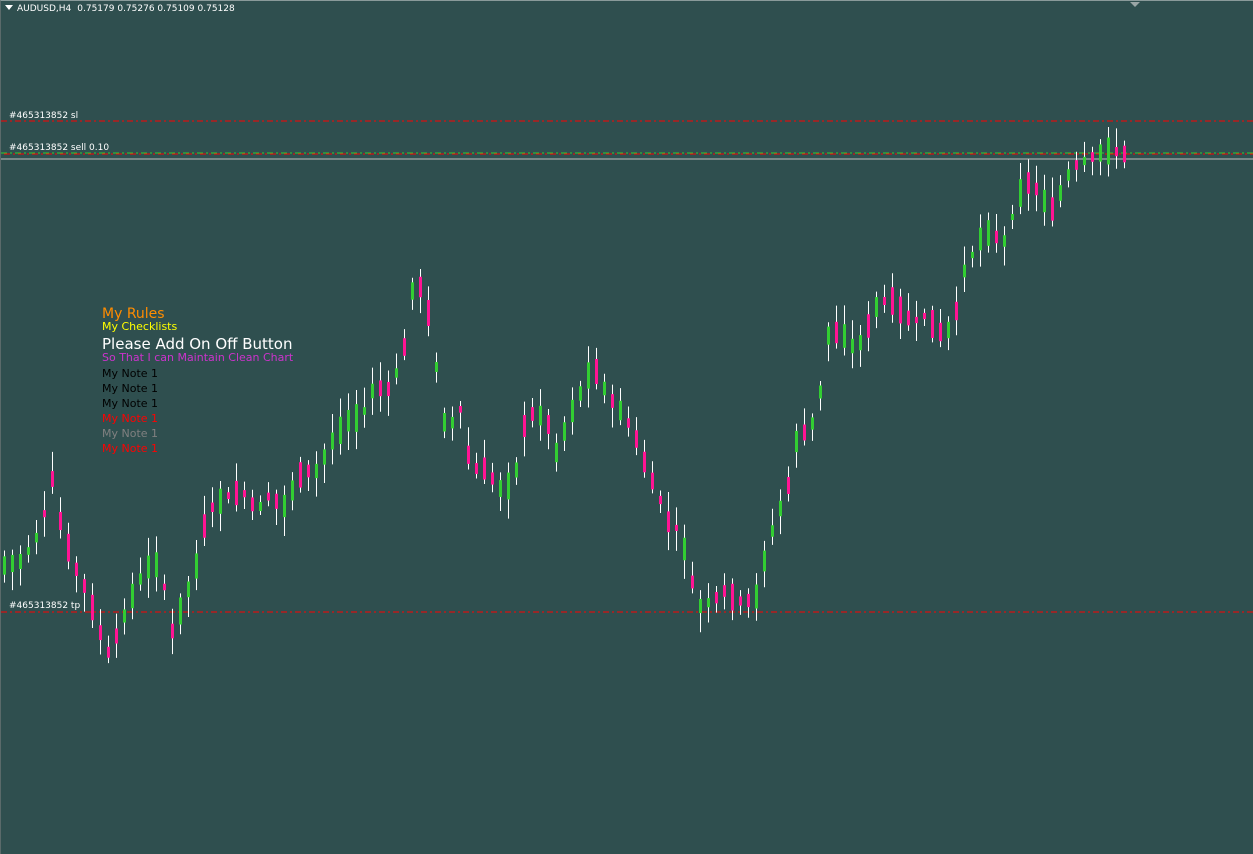 The image size is (1253, 854). Describe the element at coordinates (156, 9) in the screenshot. I see `ohlc-values: 0.75179 0.75276 0.75109 0.75128` at that location.